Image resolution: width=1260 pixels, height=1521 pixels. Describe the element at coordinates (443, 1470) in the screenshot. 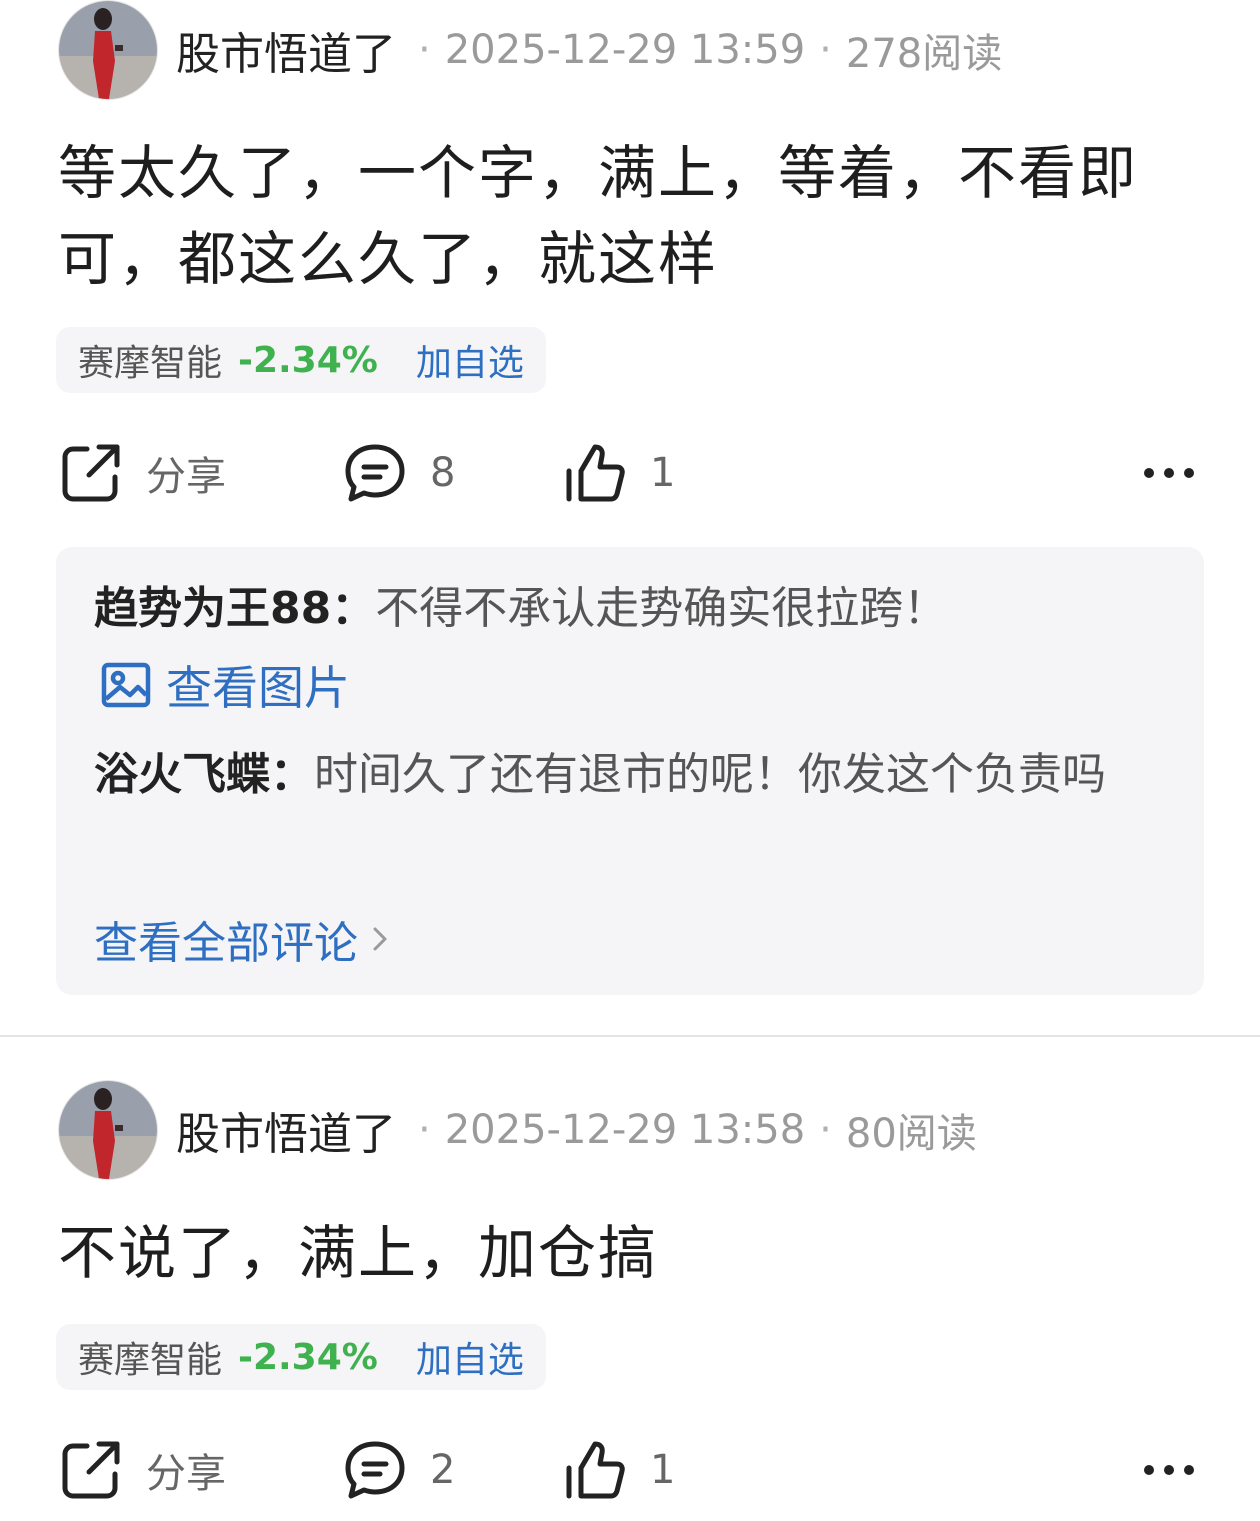

I see `comment-count: 2` at that location.